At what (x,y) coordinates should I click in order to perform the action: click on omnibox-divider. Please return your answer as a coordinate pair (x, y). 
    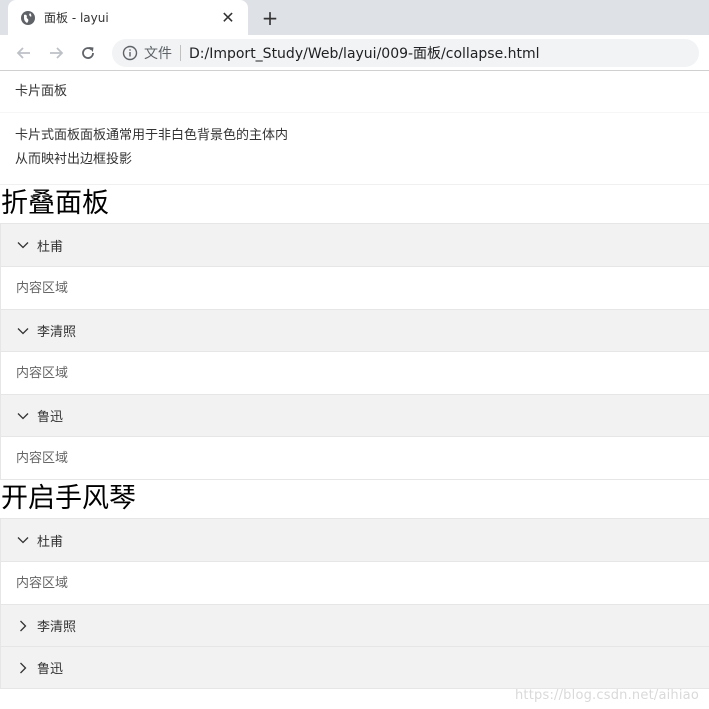
    Looking at the image, I should click on (180, 52).